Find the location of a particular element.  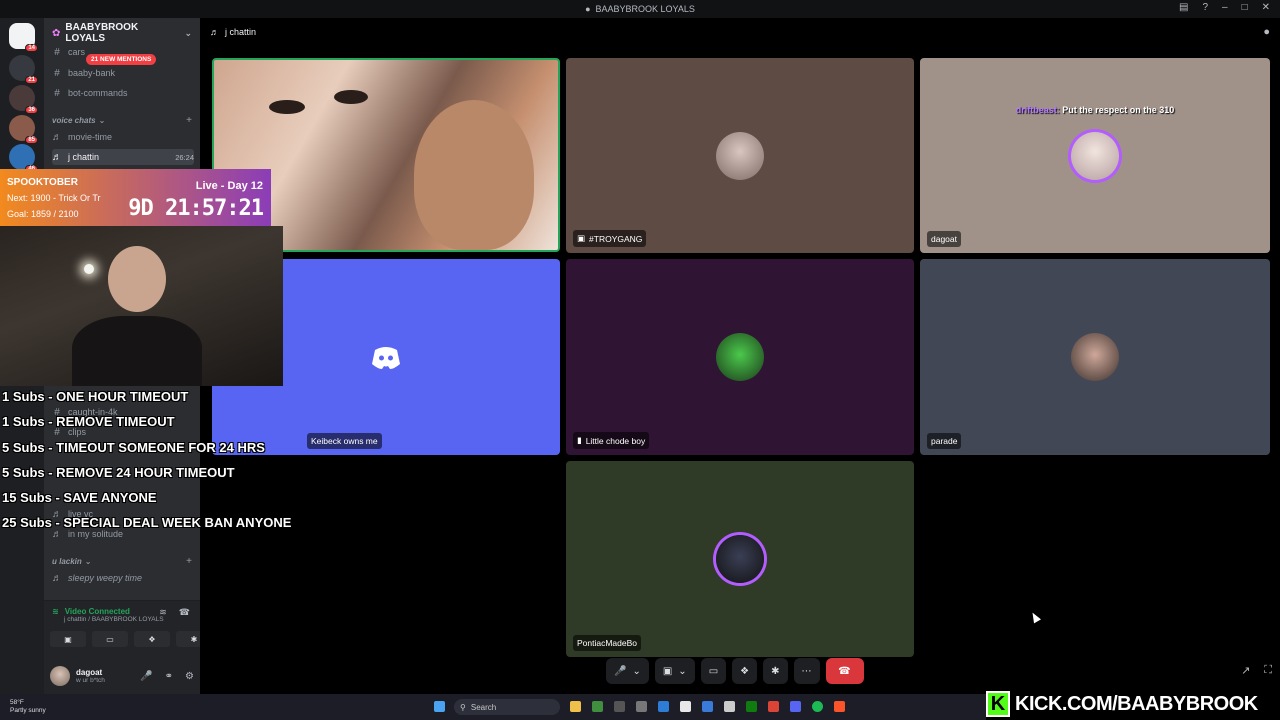

participant-name: dagoat is located at coordinates (944, 239).